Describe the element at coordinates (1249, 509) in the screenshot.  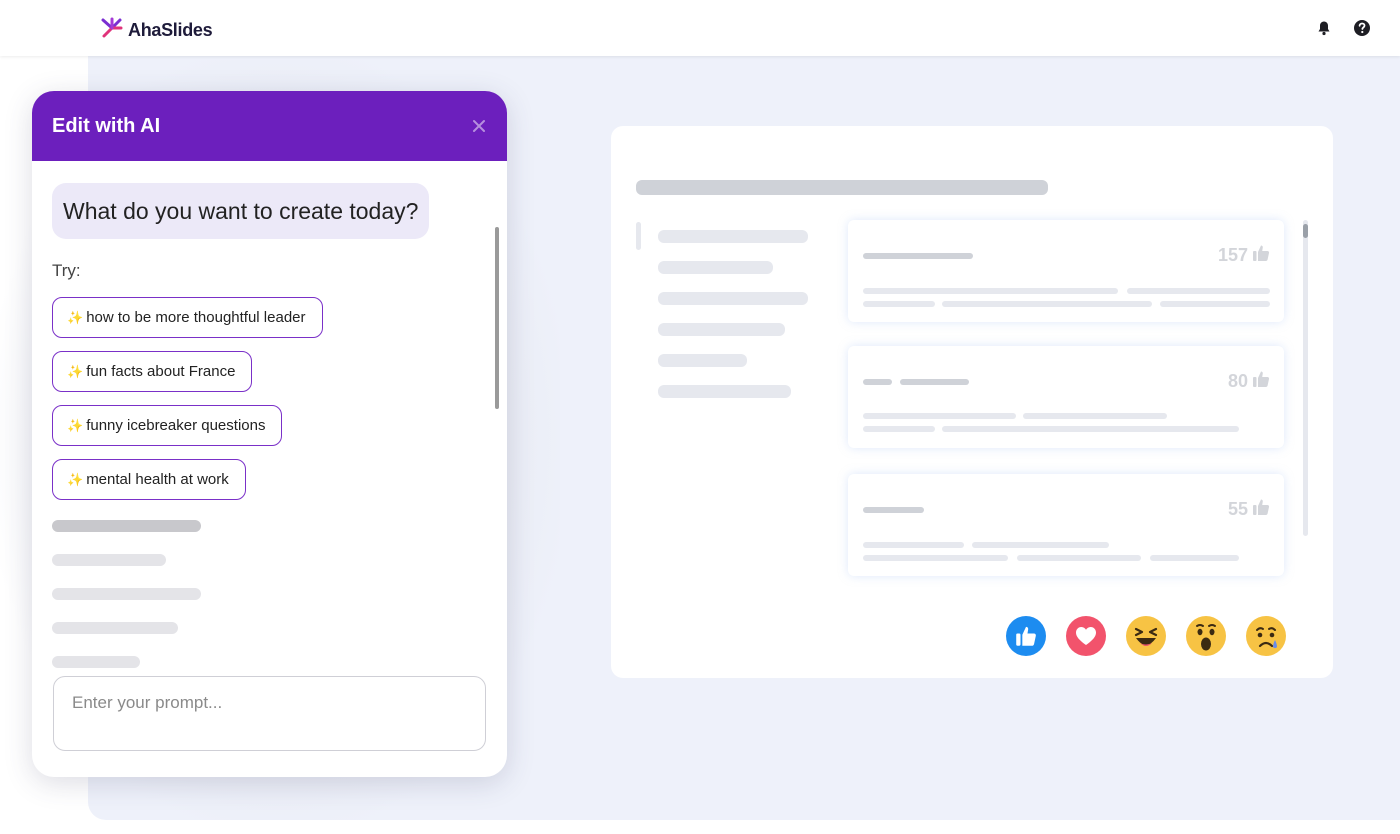
I see `upvote-count: 55` at that location.